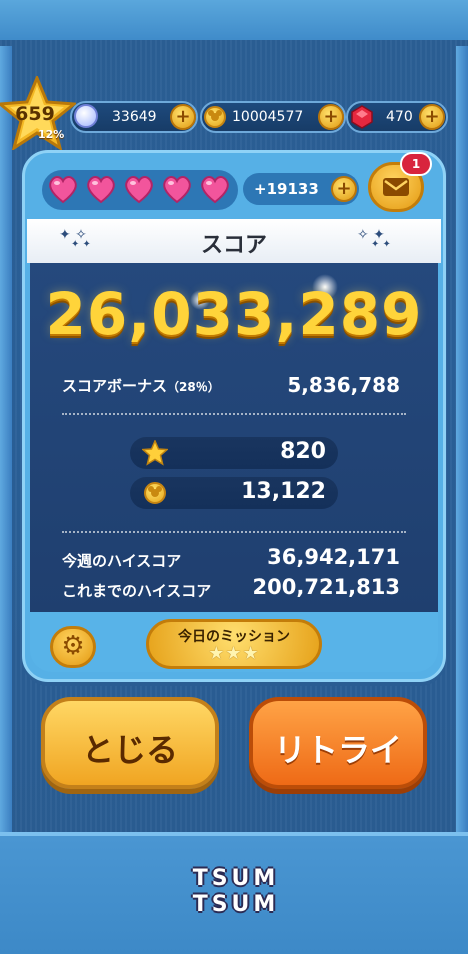 This screenshot has height=954, width=468. Describe the element at coordinates (343, 385) in the screenshot. I see `score-bonus-value: 5,836,788` at that location.